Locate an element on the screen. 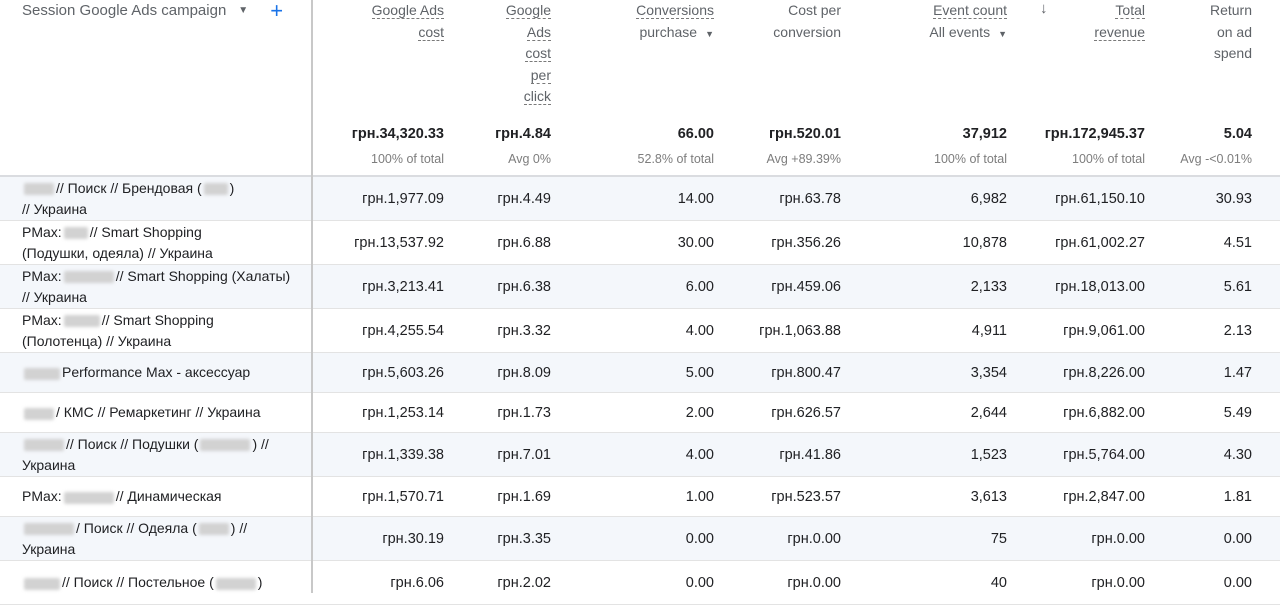 This screenshot has height=605, width=1280. campaign-name-segment: // Украина is located at coordinates (54, 297).